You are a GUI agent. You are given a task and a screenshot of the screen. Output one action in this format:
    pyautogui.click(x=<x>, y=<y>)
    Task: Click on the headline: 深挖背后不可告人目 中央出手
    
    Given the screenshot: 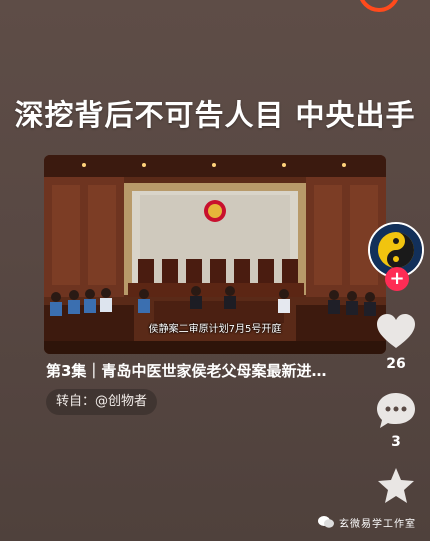 What is the action you would take?
    pyautogui.click(x=215, y=115)
    